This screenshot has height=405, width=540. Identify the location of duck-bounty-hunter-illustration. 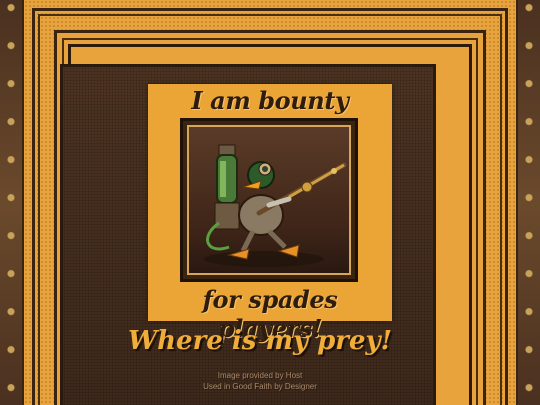
(275, 205).